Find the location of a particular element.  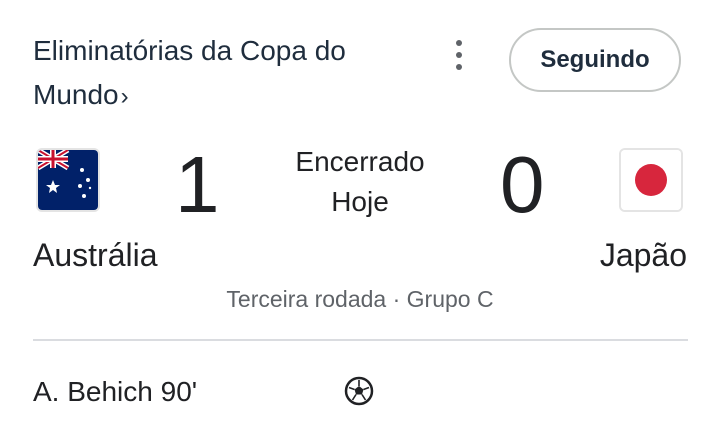

home-team-name: Austrália is located at coordinates (95, 255).